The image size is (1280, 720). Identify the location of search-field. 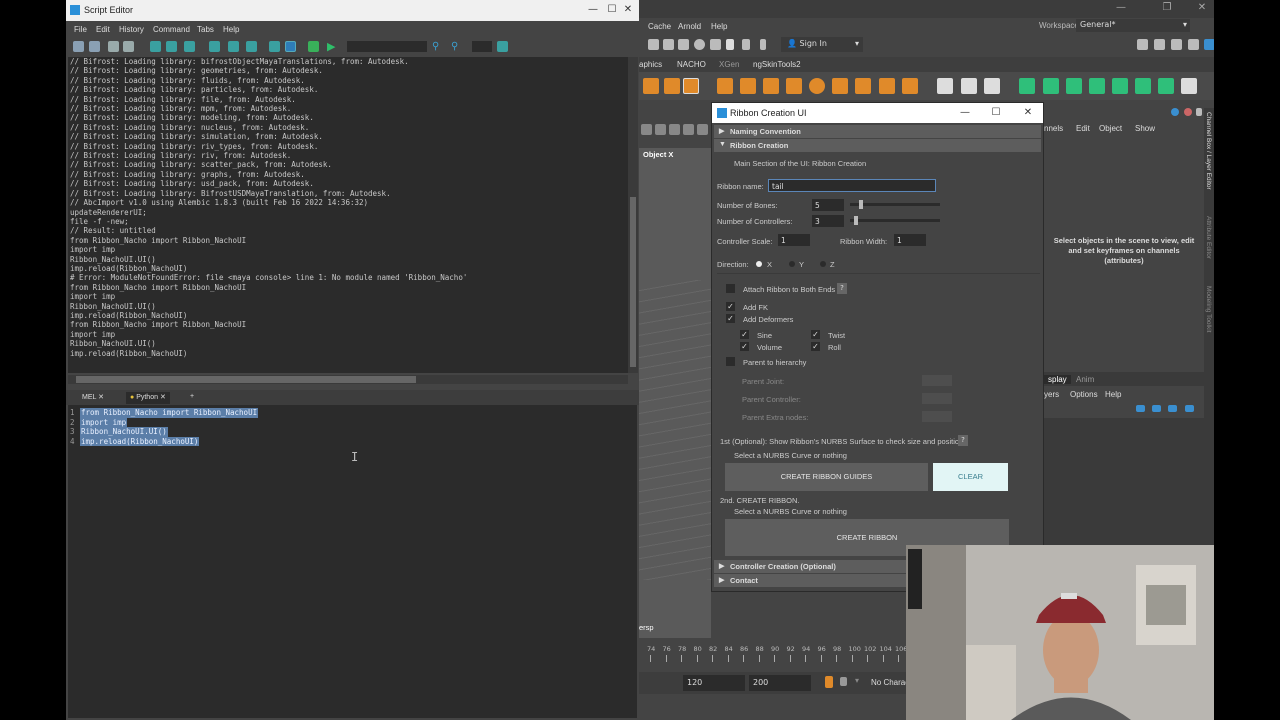
(387, 46).